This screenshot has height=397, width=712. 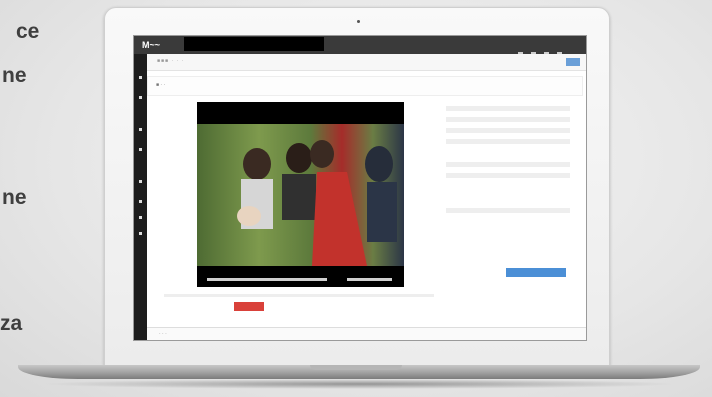 I want to click on app-logo: M~~, so click(x=151, y=45).